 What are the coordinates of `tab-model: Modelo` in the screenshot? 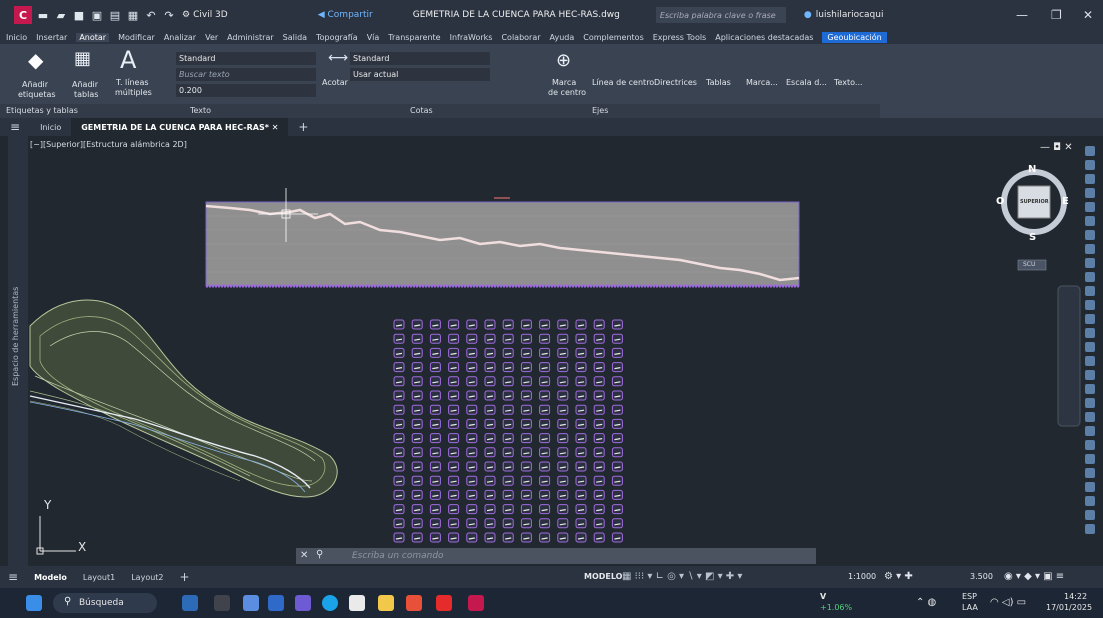 It's located at (50, 577).